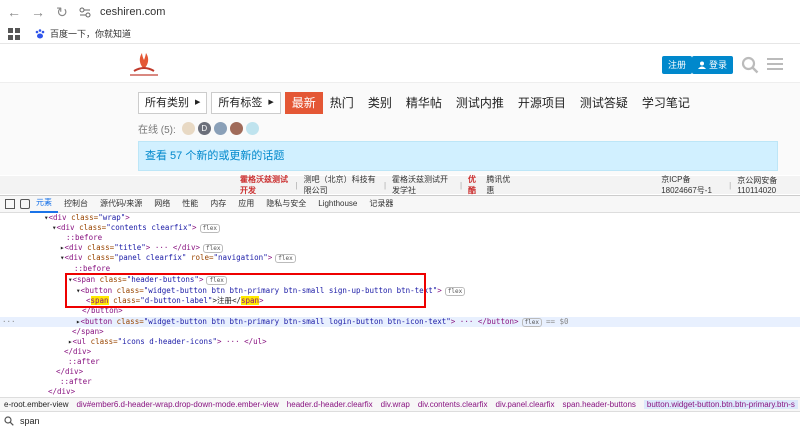 Image resolution: width=800 pixels, height=430 pixels. Describe the element at coordinates (30, 421) in the screenshot. I see `devtools-search-input: span` at that location.